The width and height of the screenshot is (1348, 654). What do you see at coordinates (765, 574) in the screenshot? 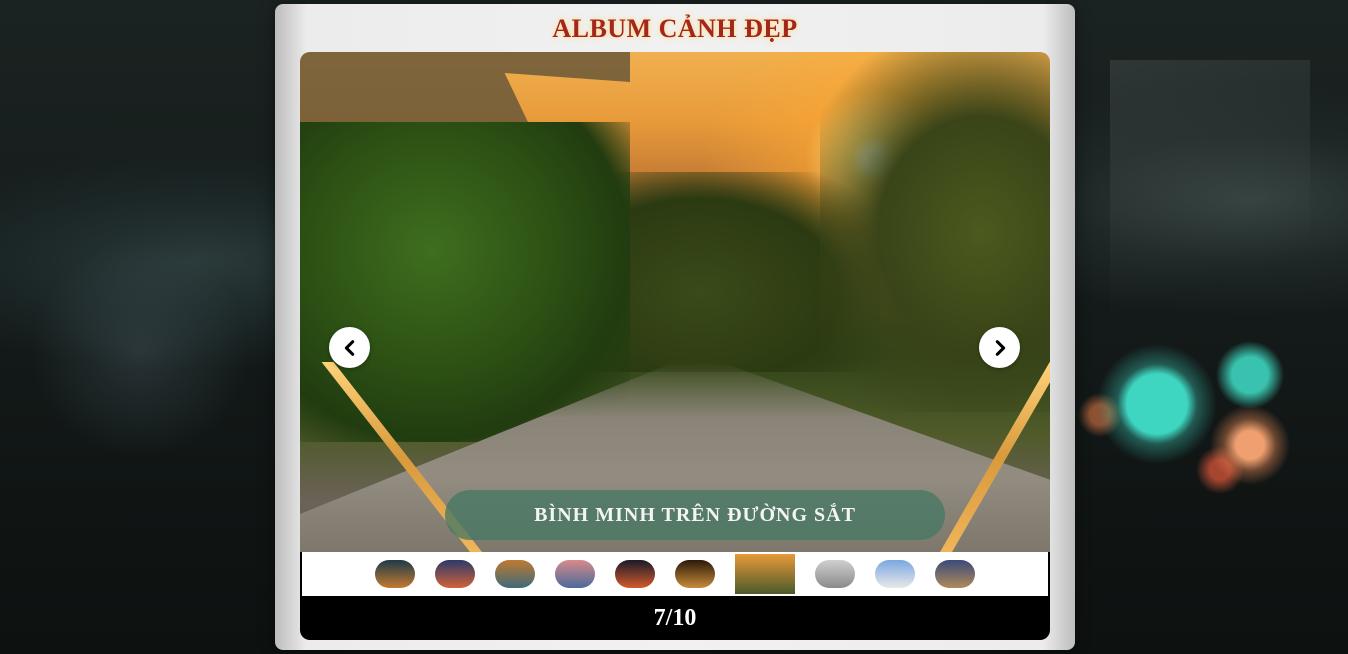
I see `thumbnail-railway-sunrise` at bounding box center [765, 574].